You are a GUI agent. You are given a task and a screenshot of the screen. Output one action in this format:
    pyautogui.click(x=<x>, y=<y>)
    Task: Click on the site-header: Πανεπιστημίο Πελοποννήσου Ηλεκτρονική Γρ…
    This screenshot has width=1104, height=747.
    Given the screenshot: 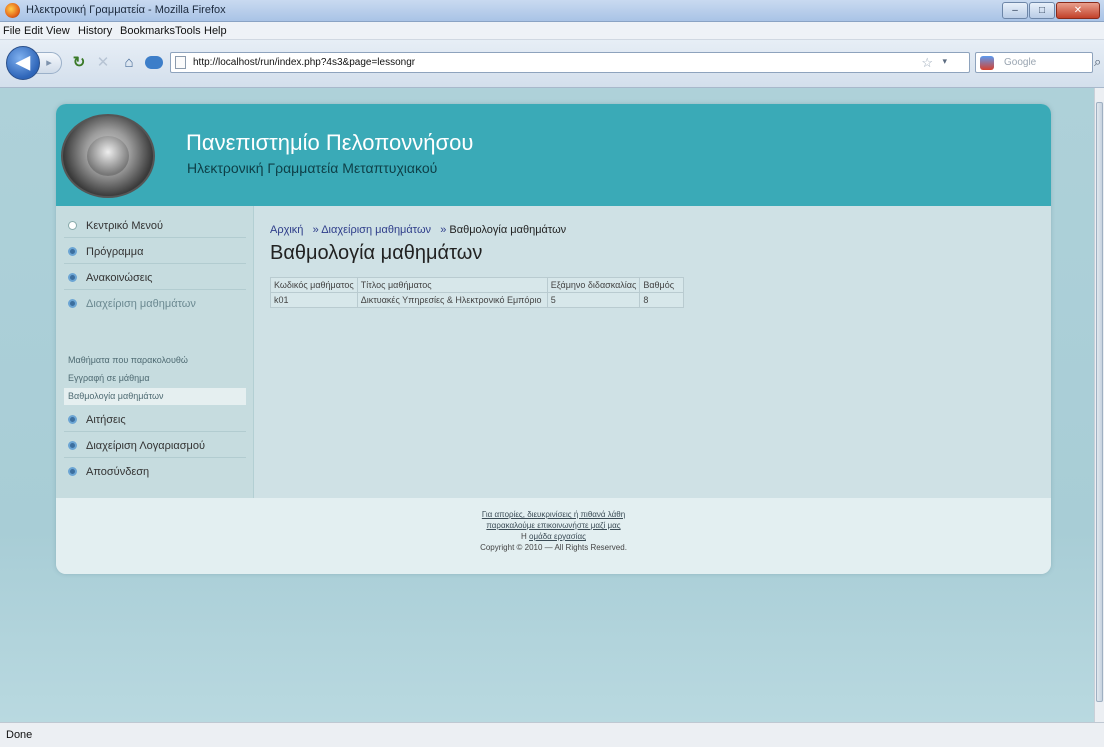 What is the action you would take?
    pyautogui.click(x=553, y=155)
    